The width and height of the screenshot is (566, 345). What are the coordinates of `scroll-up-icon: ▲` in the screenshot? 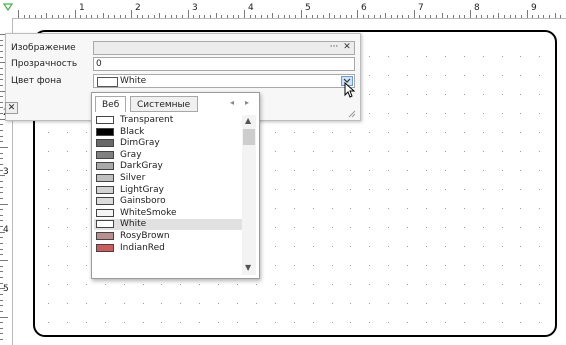 It's located at (248, 120).